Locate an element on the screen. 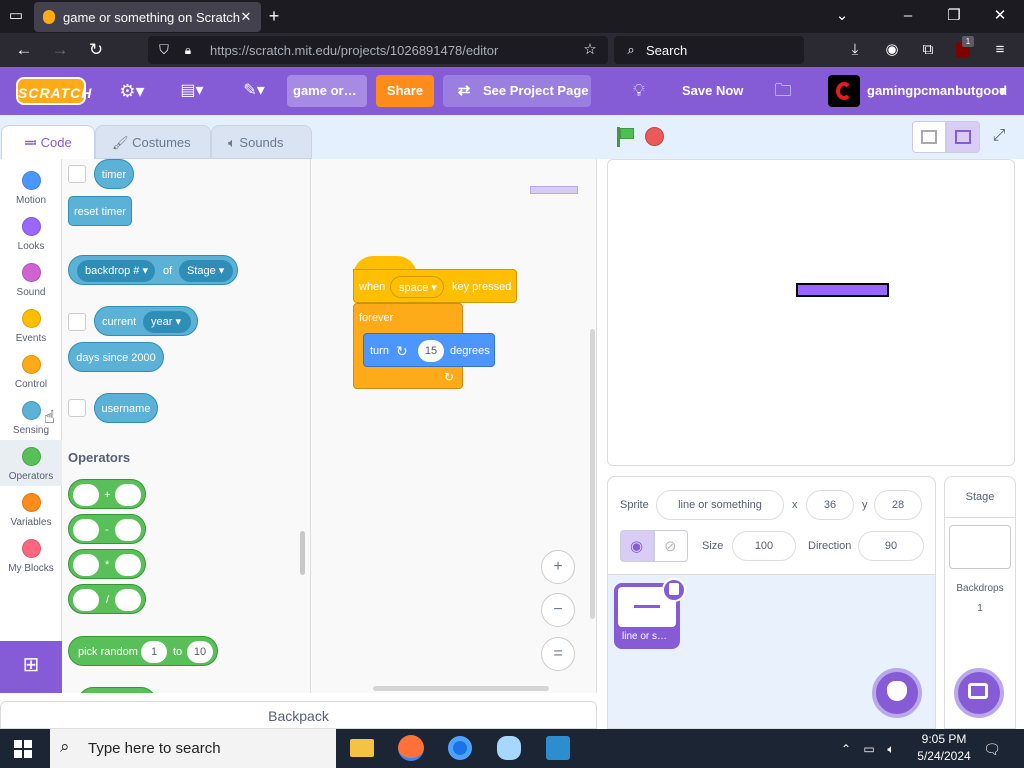 This screenshot has width=1024, height=768. hide-sprite-button: ⊘ is located at coordinates (671, 546).